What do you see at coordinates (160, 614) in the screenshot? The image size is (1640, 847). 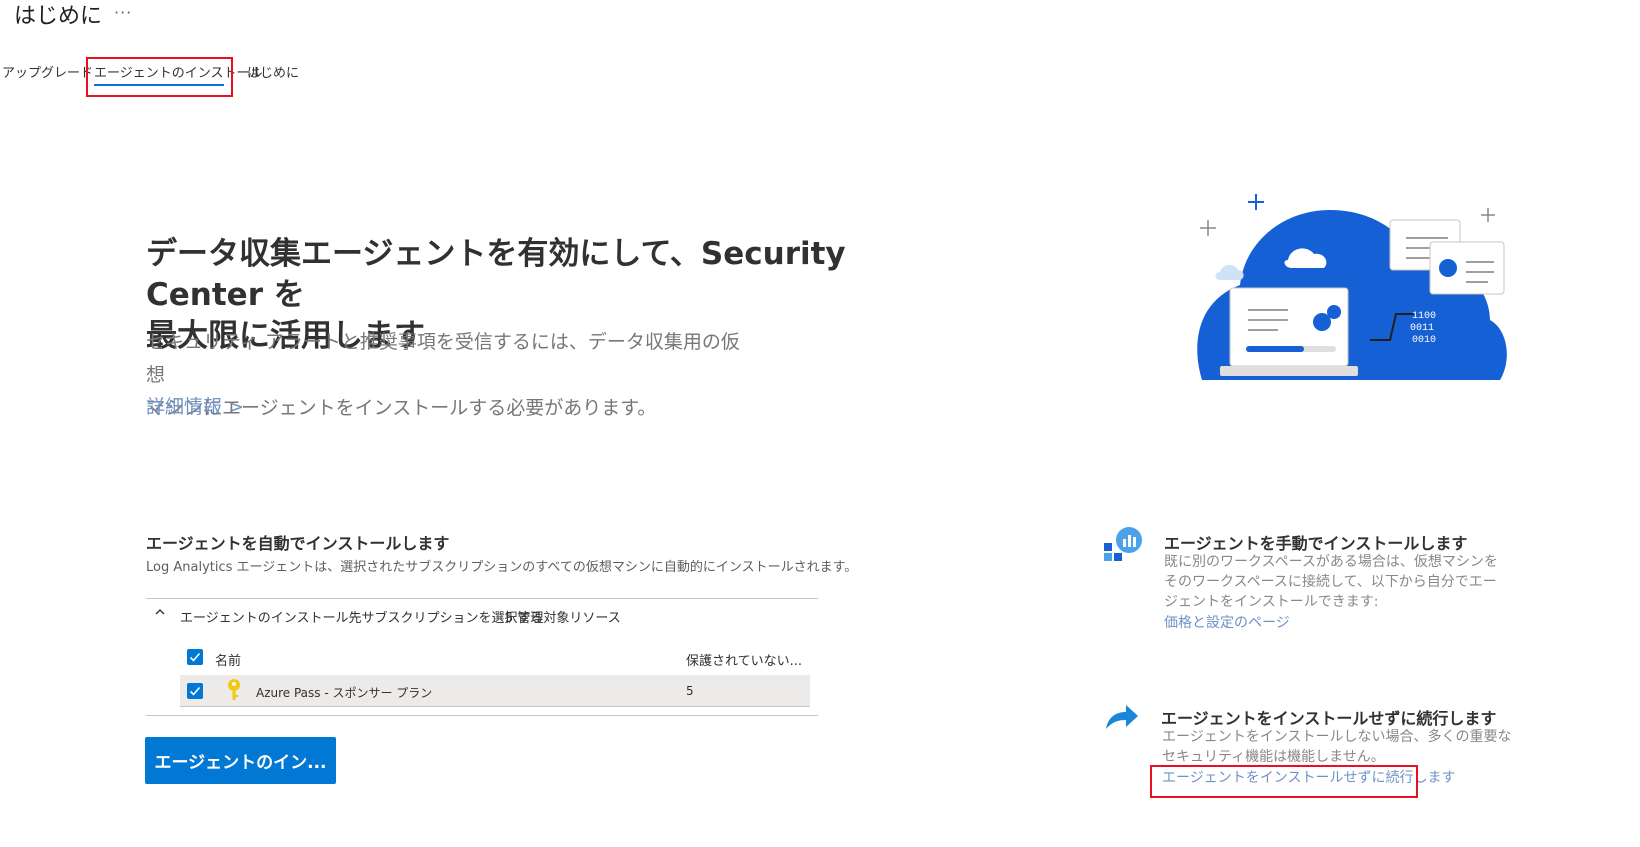 I see `chevron-up-icon` at bounding box center [160, 614].